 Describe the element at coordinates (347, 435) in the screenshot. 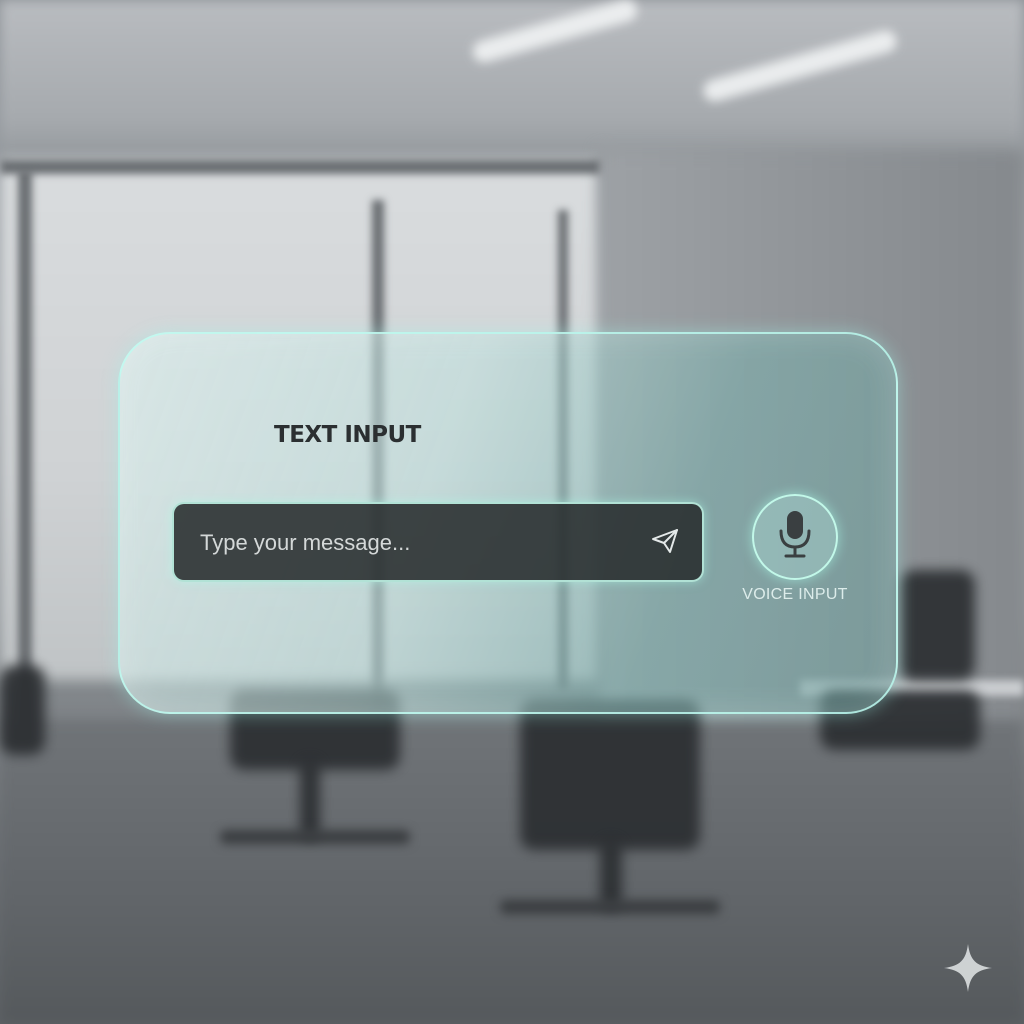

I see `panel-title: TEXT INPUT` at that location.